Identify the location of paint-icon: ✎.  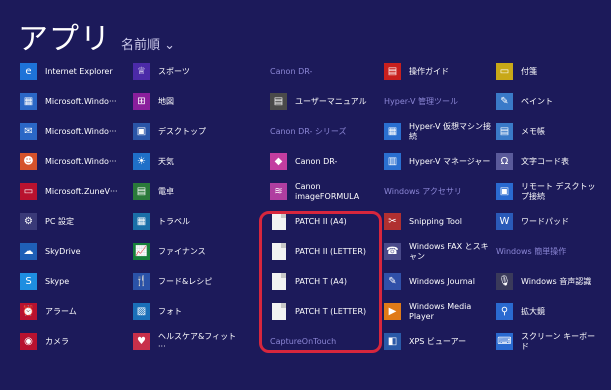
(504, 101).